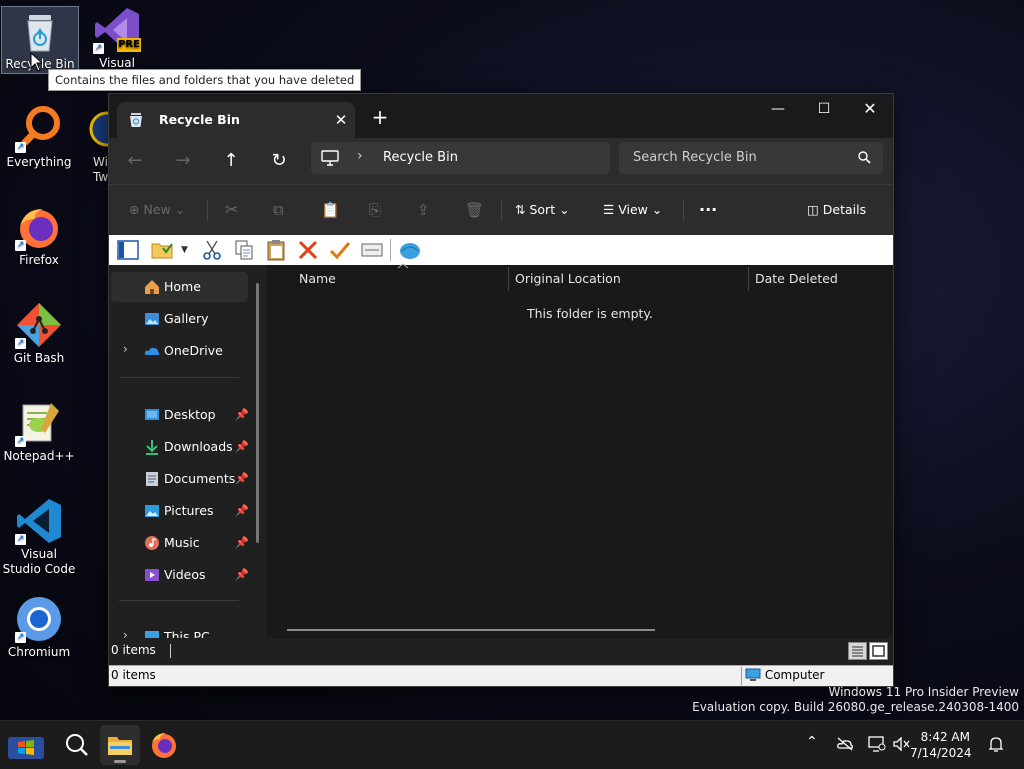 The height and width of the screenshot is (769, 1024). Describe the element at coordinates (564, 209) in the screenshot. I see `chevron-down-icon: ⌄` at that location.